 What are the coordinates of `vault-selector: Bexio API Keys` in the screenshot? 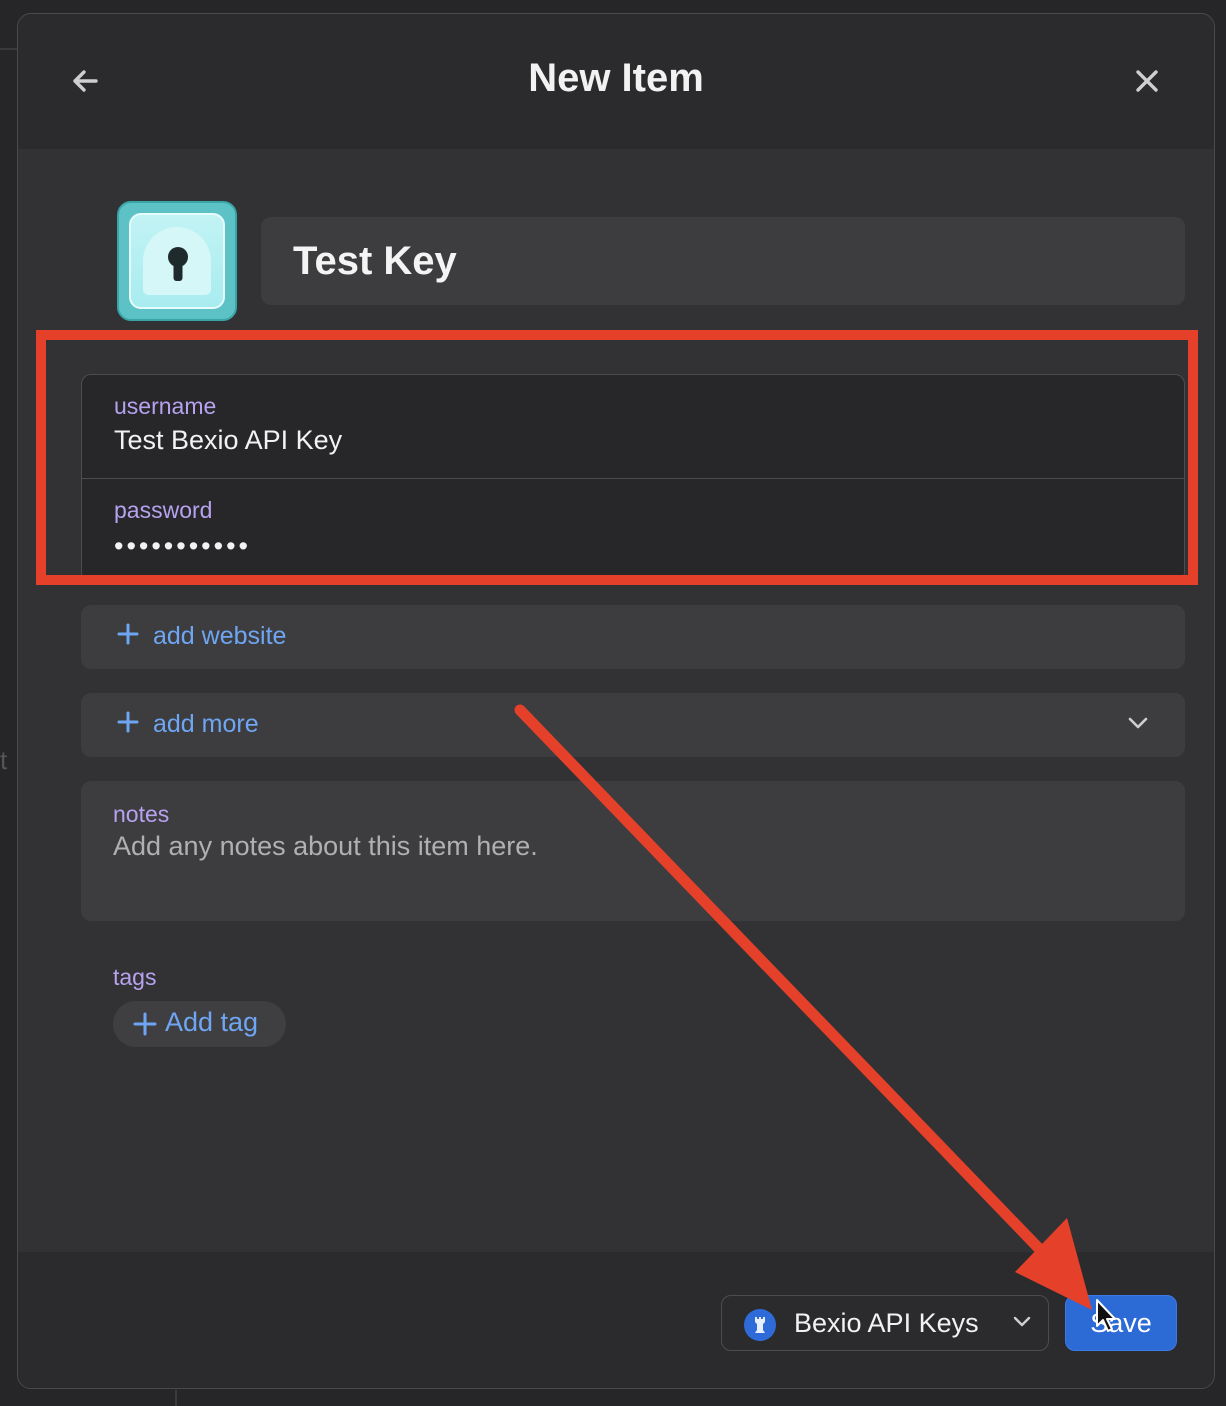 It's located at (885, 1323).